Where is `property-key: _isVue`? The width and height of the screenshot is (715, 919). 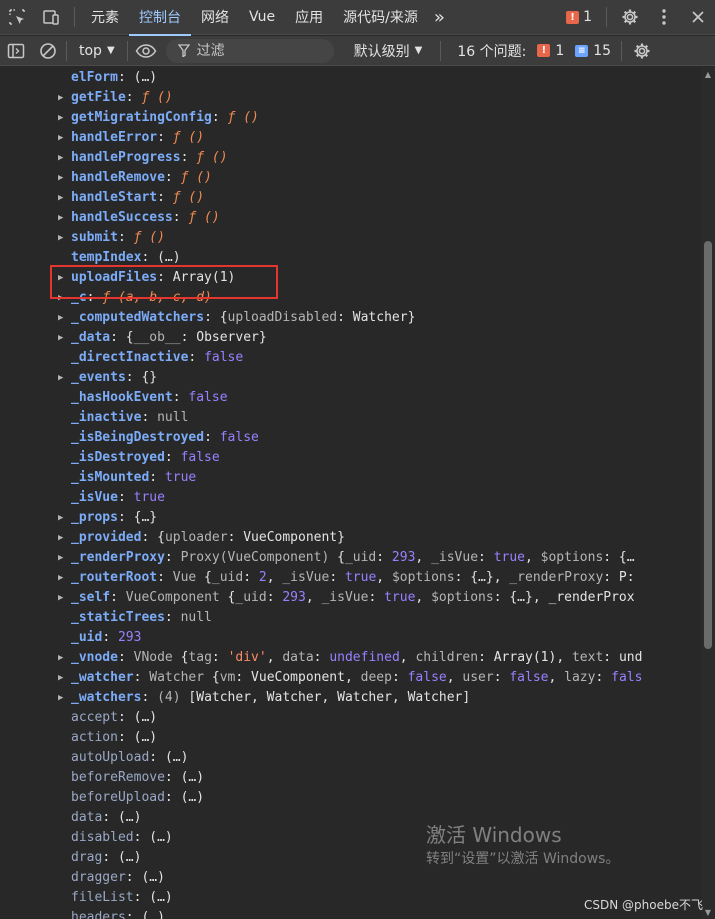
property-key: _isVue is located at coordinates (94, 497).